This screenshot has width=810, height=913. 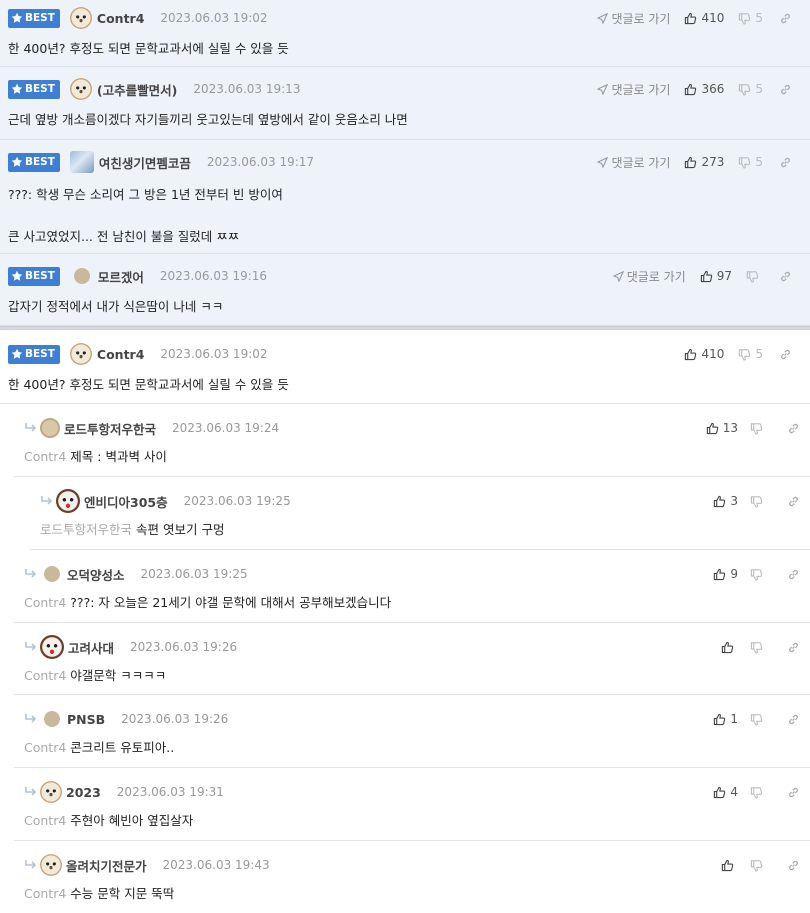 What do you see at coordinates (231, 602) in the screenshot?
I see `comment-text: ???: 자 오늘은 21세기 야갤 문학에 대해서 공부해보겠습니다` at bounding box center [231, 602].